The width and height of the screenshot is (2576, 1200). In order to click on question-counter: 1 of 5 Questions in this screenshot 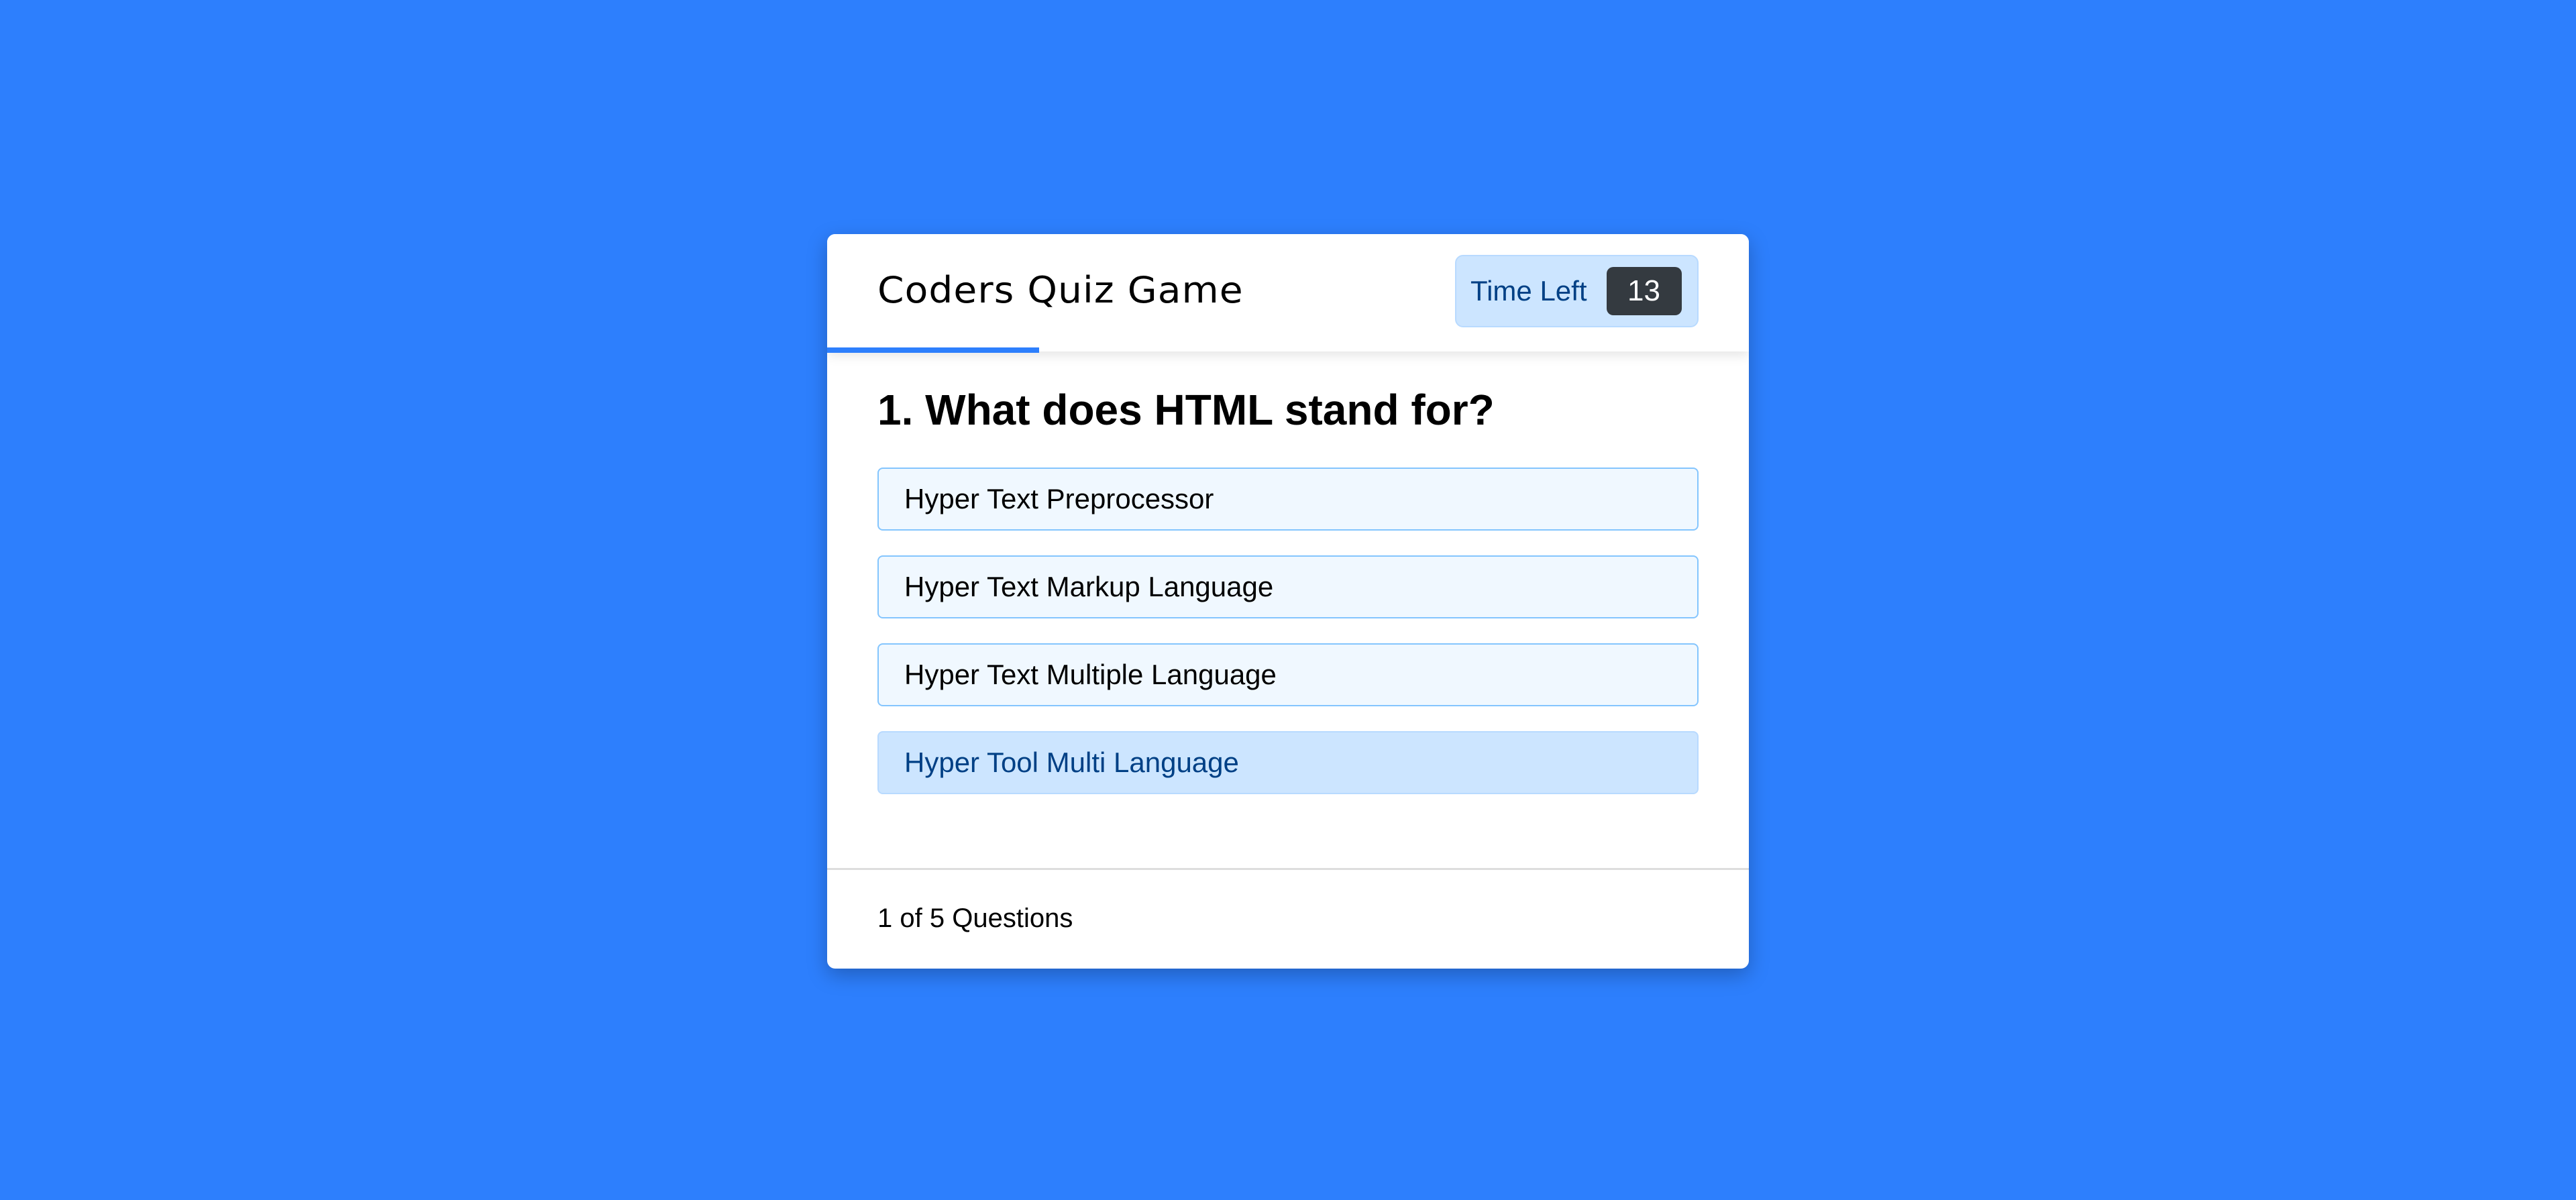, I will do `click(975, 919)`.